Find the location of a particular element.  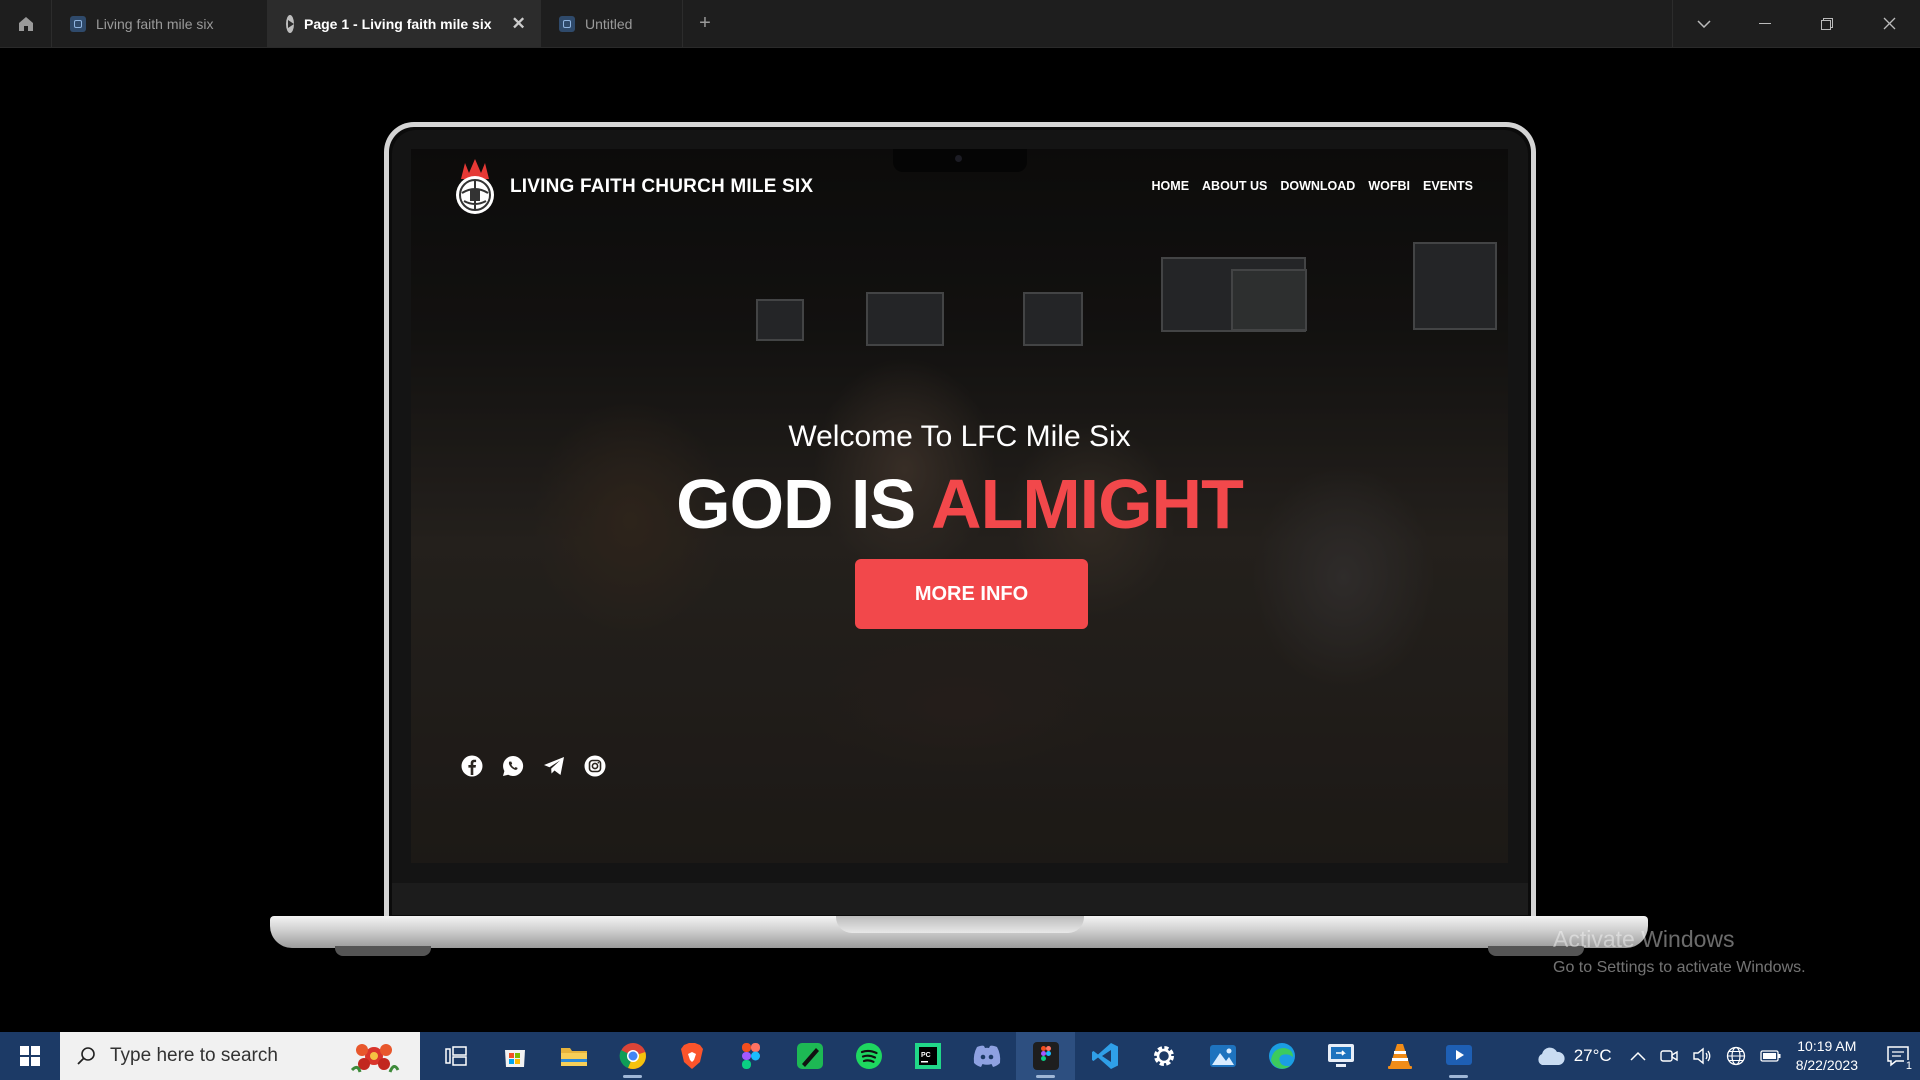

laptop-trackpad-notch is located at coordinates (960, 924).